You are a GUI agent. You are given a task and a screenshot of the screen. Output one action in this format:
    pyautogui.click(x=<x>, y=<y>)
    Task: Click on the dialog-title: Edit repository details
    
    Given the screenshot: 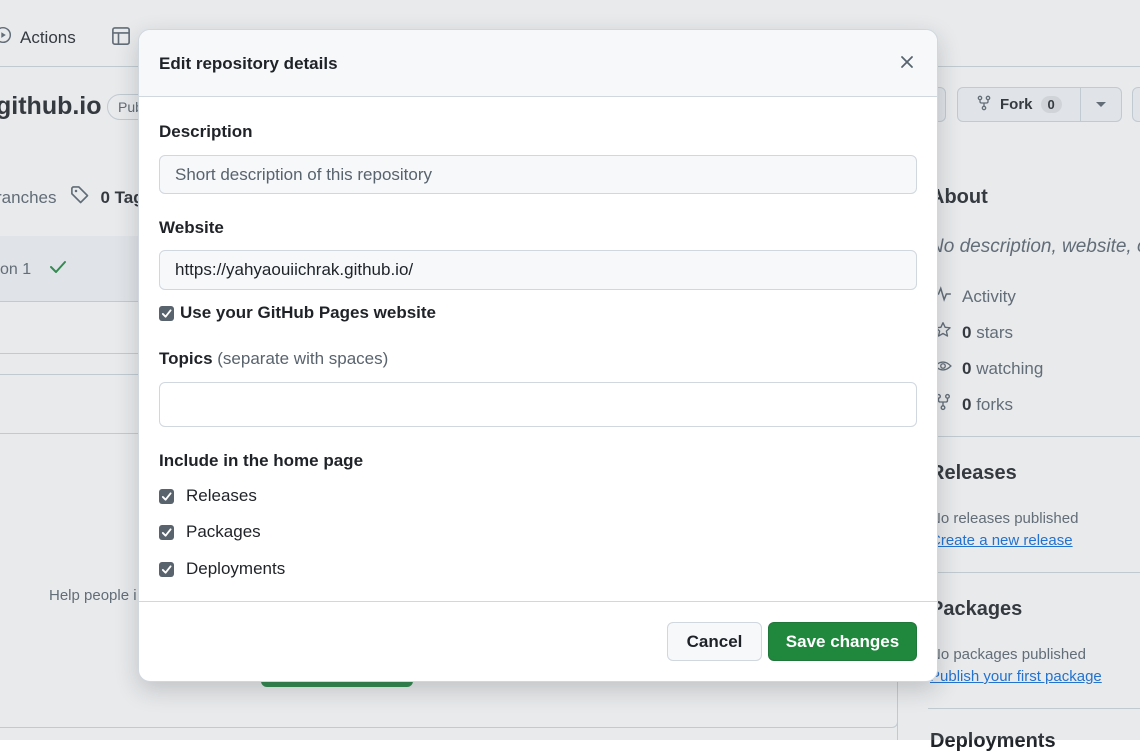 What is the action you would take?
    pyautogui.click(x=248, y=63)
    